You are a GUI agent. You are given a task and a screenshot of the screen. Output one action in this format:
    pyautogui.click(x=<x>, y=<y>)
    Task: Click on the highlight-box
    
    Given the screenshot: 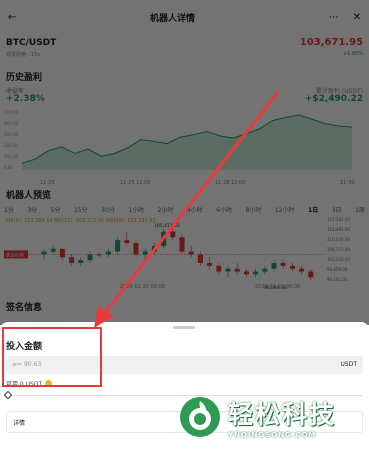 What is the action you would take?
    pyautogui.click(x=52, y=357)
    